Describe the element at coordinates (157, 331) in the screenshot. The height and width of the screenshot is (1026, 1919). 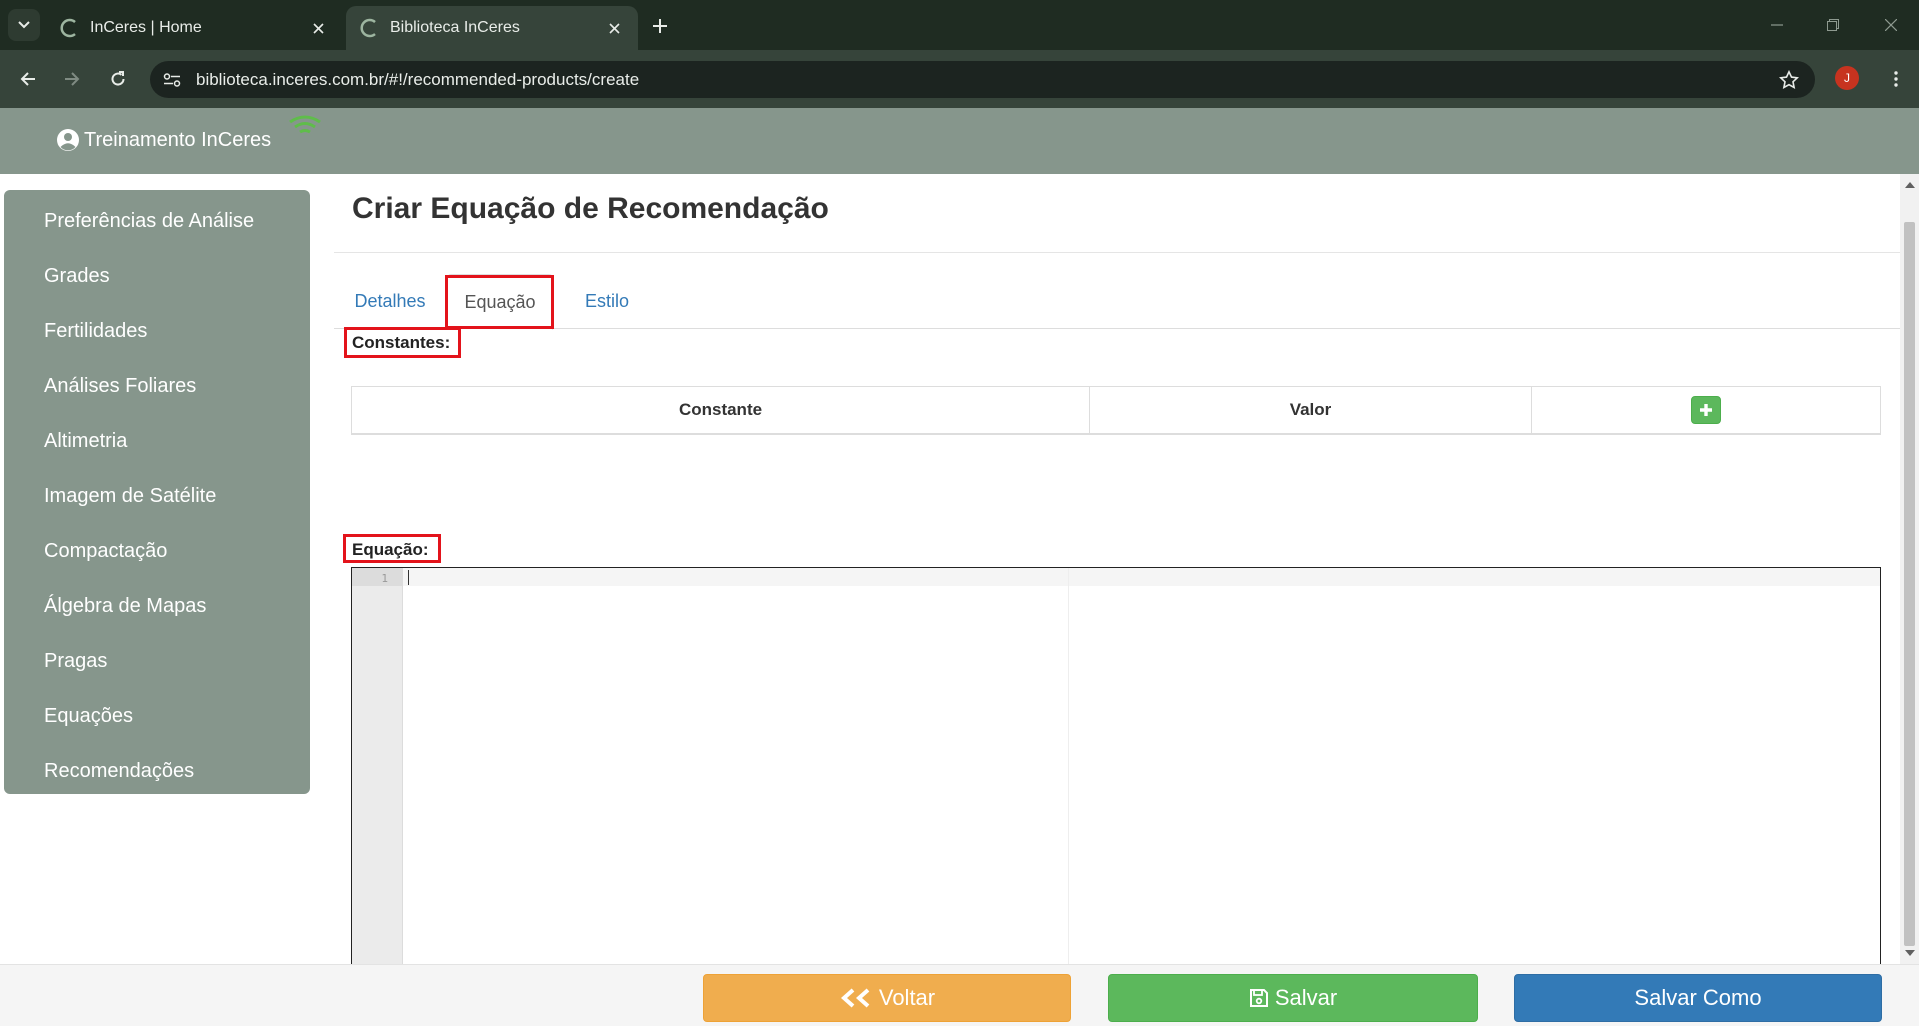
I see `sidebar-item-fertilidades: Fertilidades` at that location.